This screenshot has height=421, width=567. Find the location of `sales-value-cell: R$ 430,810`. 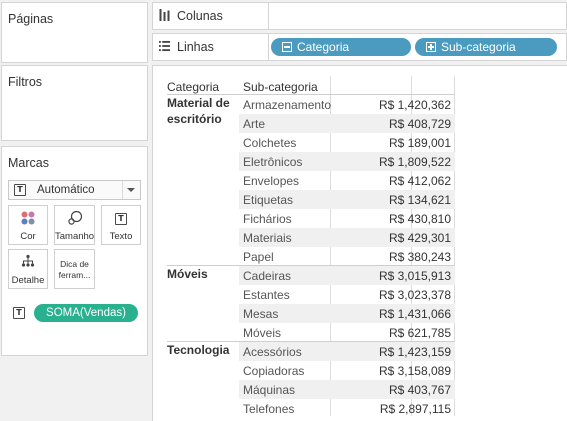

sales-value-cell: R$ 430,810 is located at coordinates (419, 219).